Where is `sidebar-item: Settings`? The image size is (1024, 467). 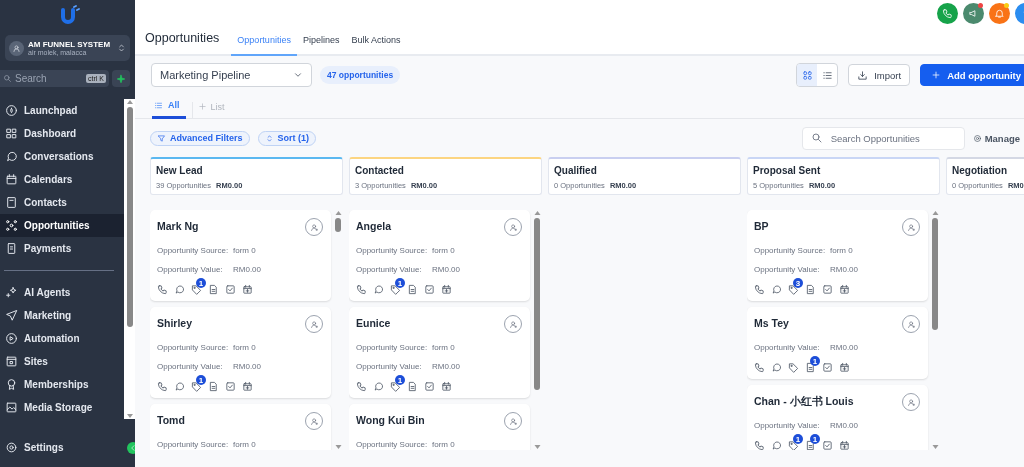
sidebar-item: Settings is located at coordinates (34, 447).